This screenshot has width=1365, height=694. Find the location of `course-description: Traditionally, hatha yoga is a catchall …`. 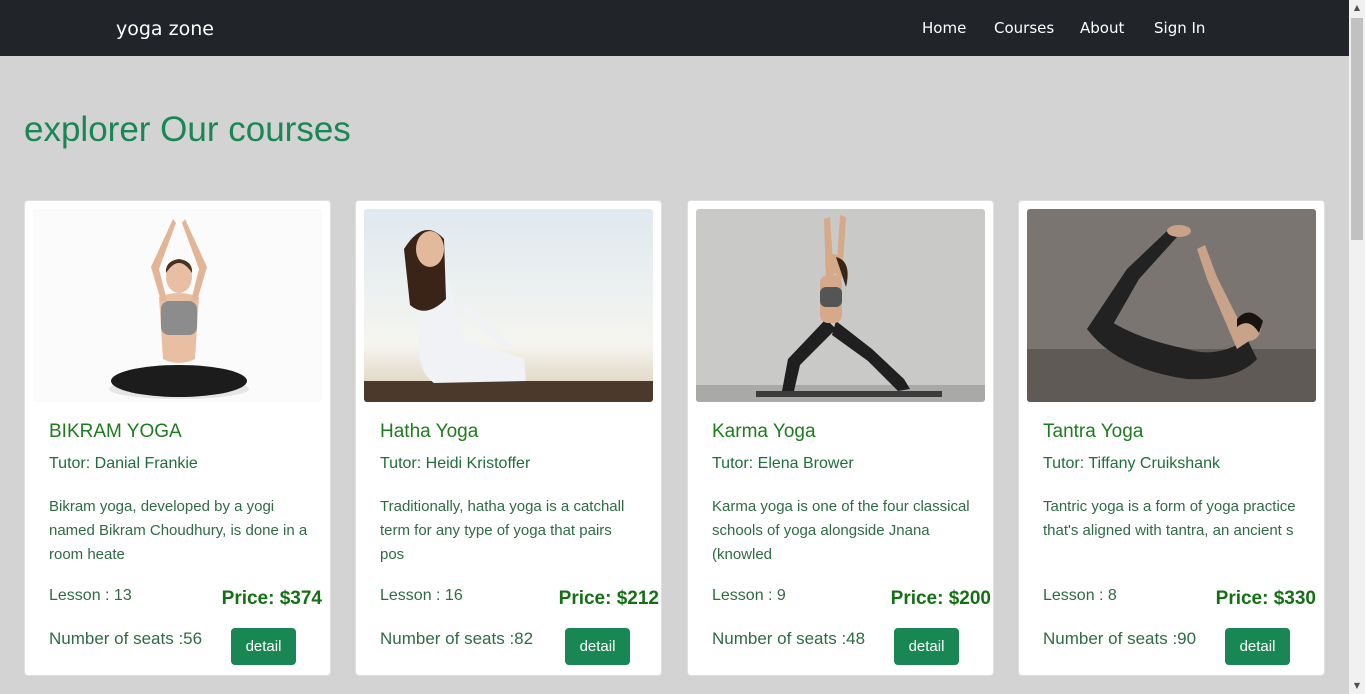

course-description: Traditionally, hatha yoga is a catchall … is located at coordinates (502, 530).